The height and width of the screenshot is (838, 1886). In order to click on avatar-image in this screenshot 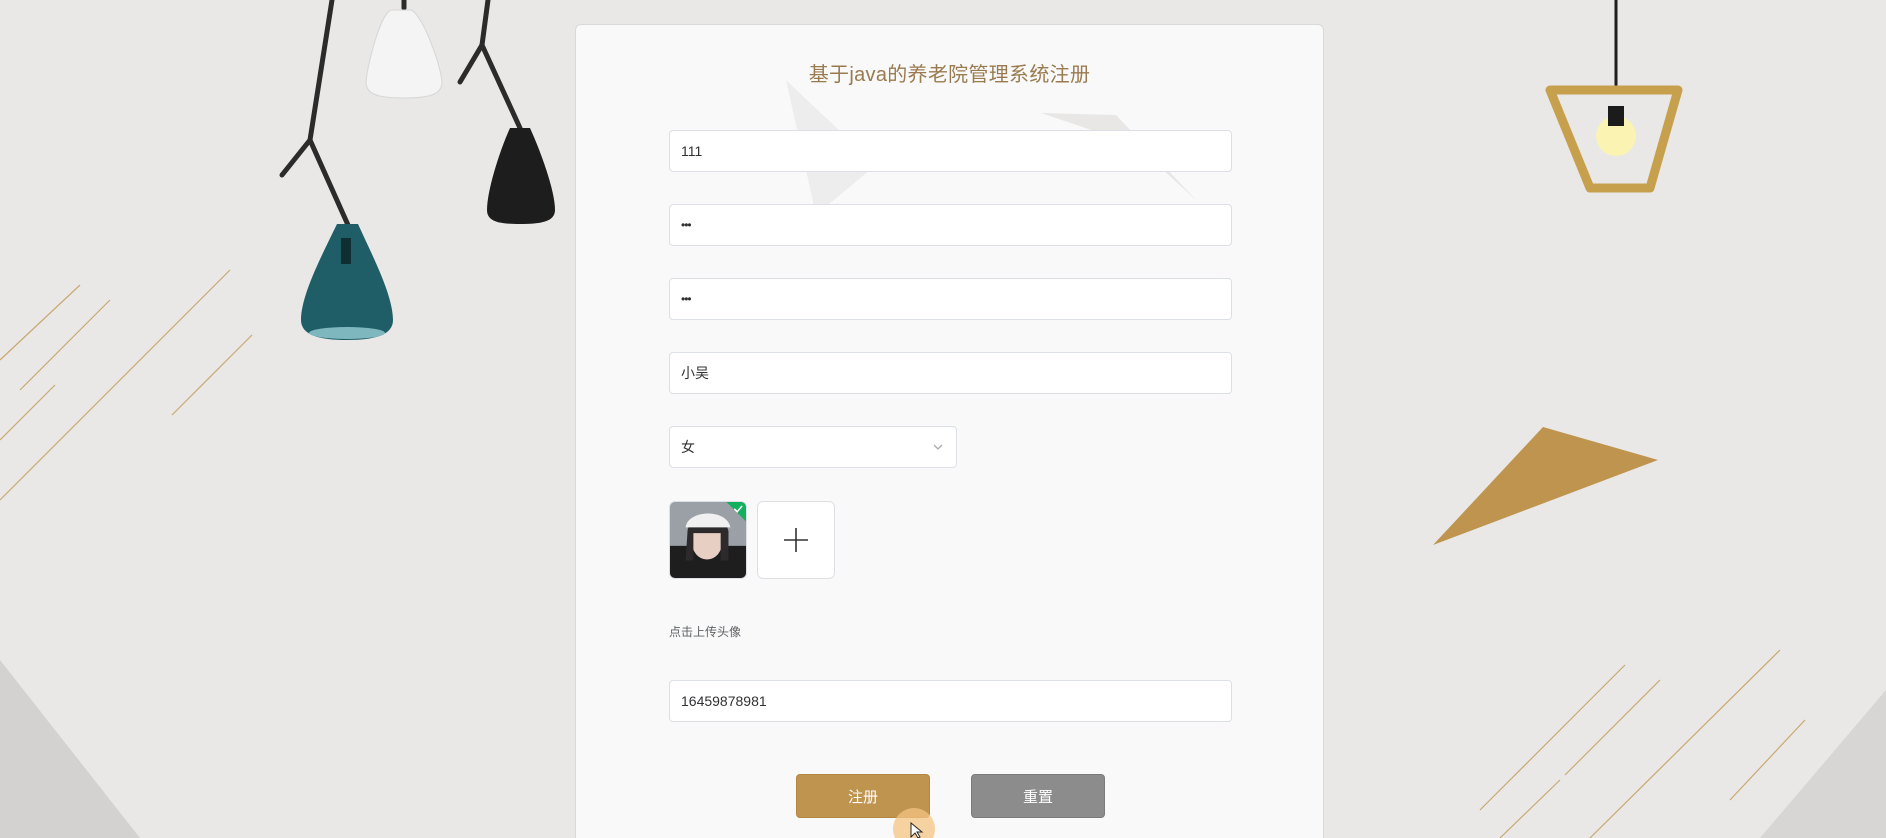, I will do `click(708, 540)`.